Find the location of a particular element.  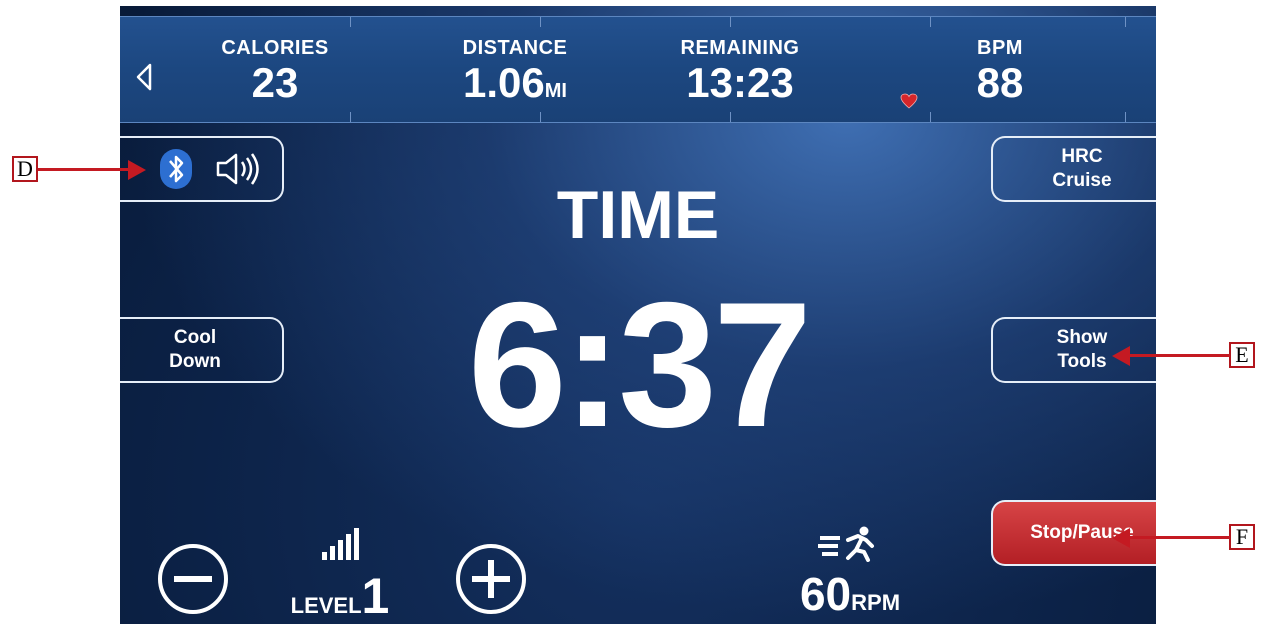

callout-e: E is located at coordinates (1242, 355).